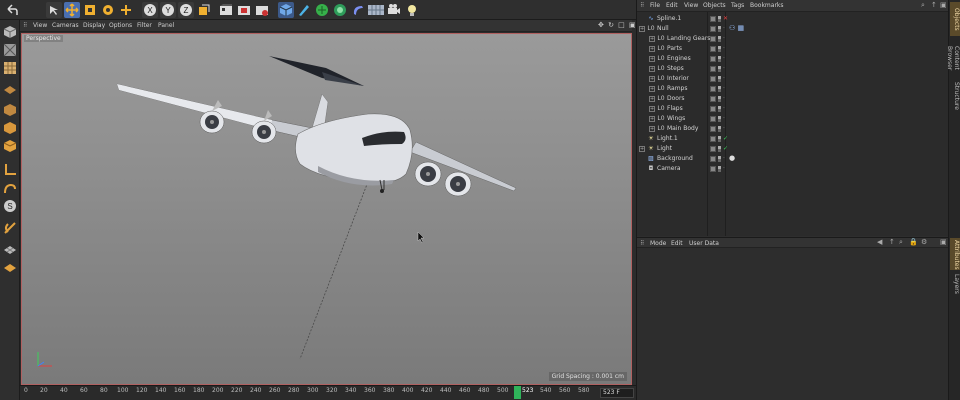  What do you see at coordinates (793, 109) in the screenshot?
I see `object-row: + L0 Flaps ·` at bounding box center [793, 109].